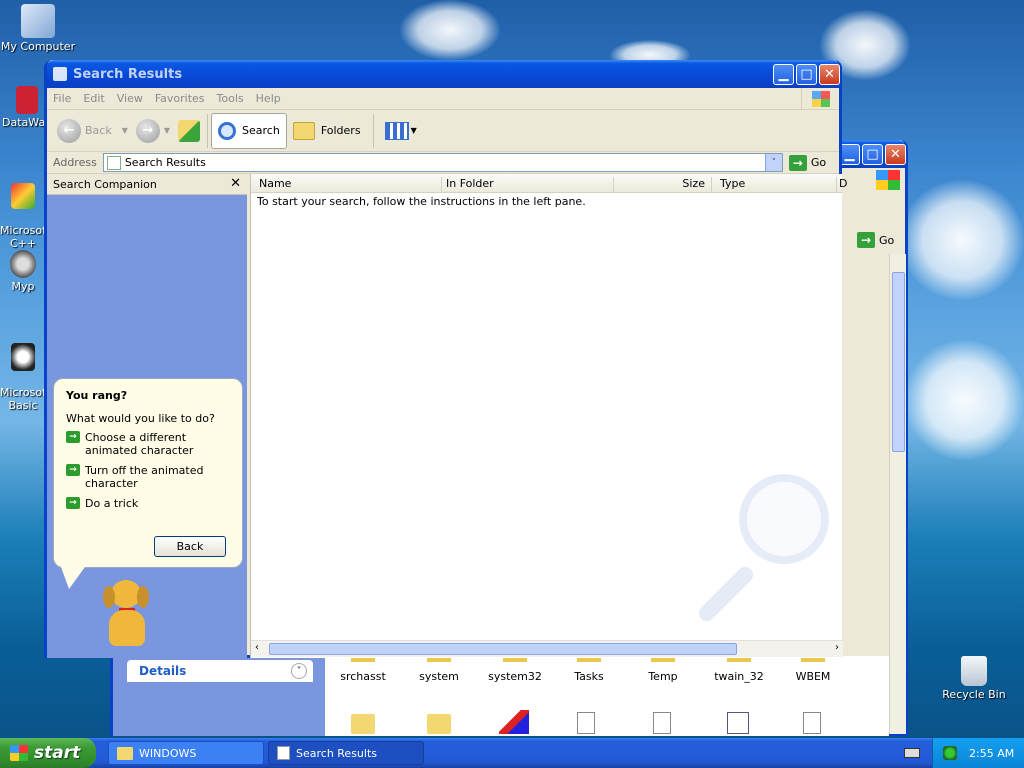 The width and height of the screenshot is (1024, 768). I want to click on desktop-icon-myp: Myp, so click(23, 271).